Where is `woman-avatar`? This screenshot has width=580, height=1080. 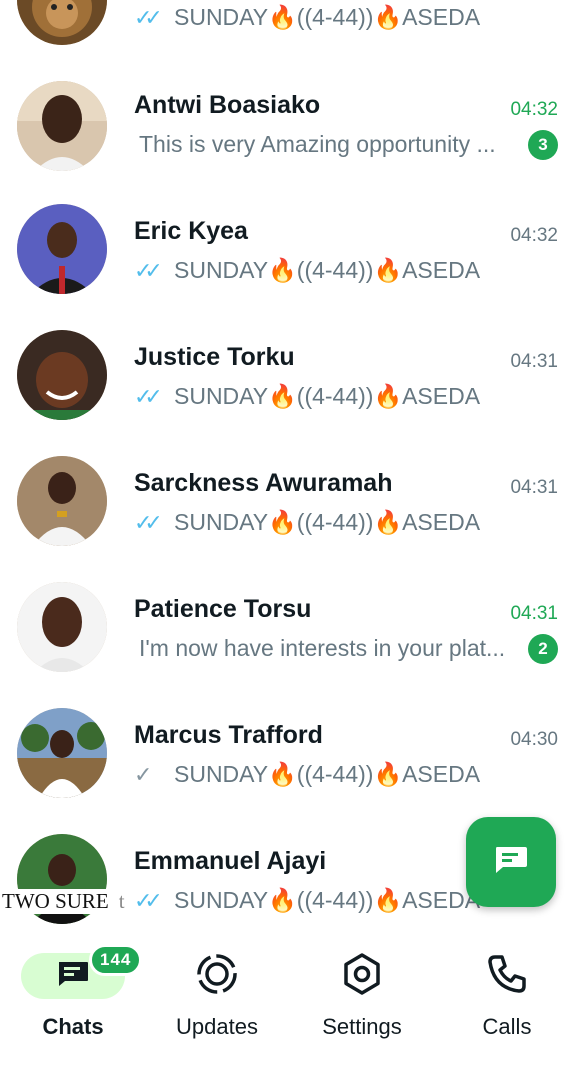 woman-avatar is located at coordinates (62, 627).